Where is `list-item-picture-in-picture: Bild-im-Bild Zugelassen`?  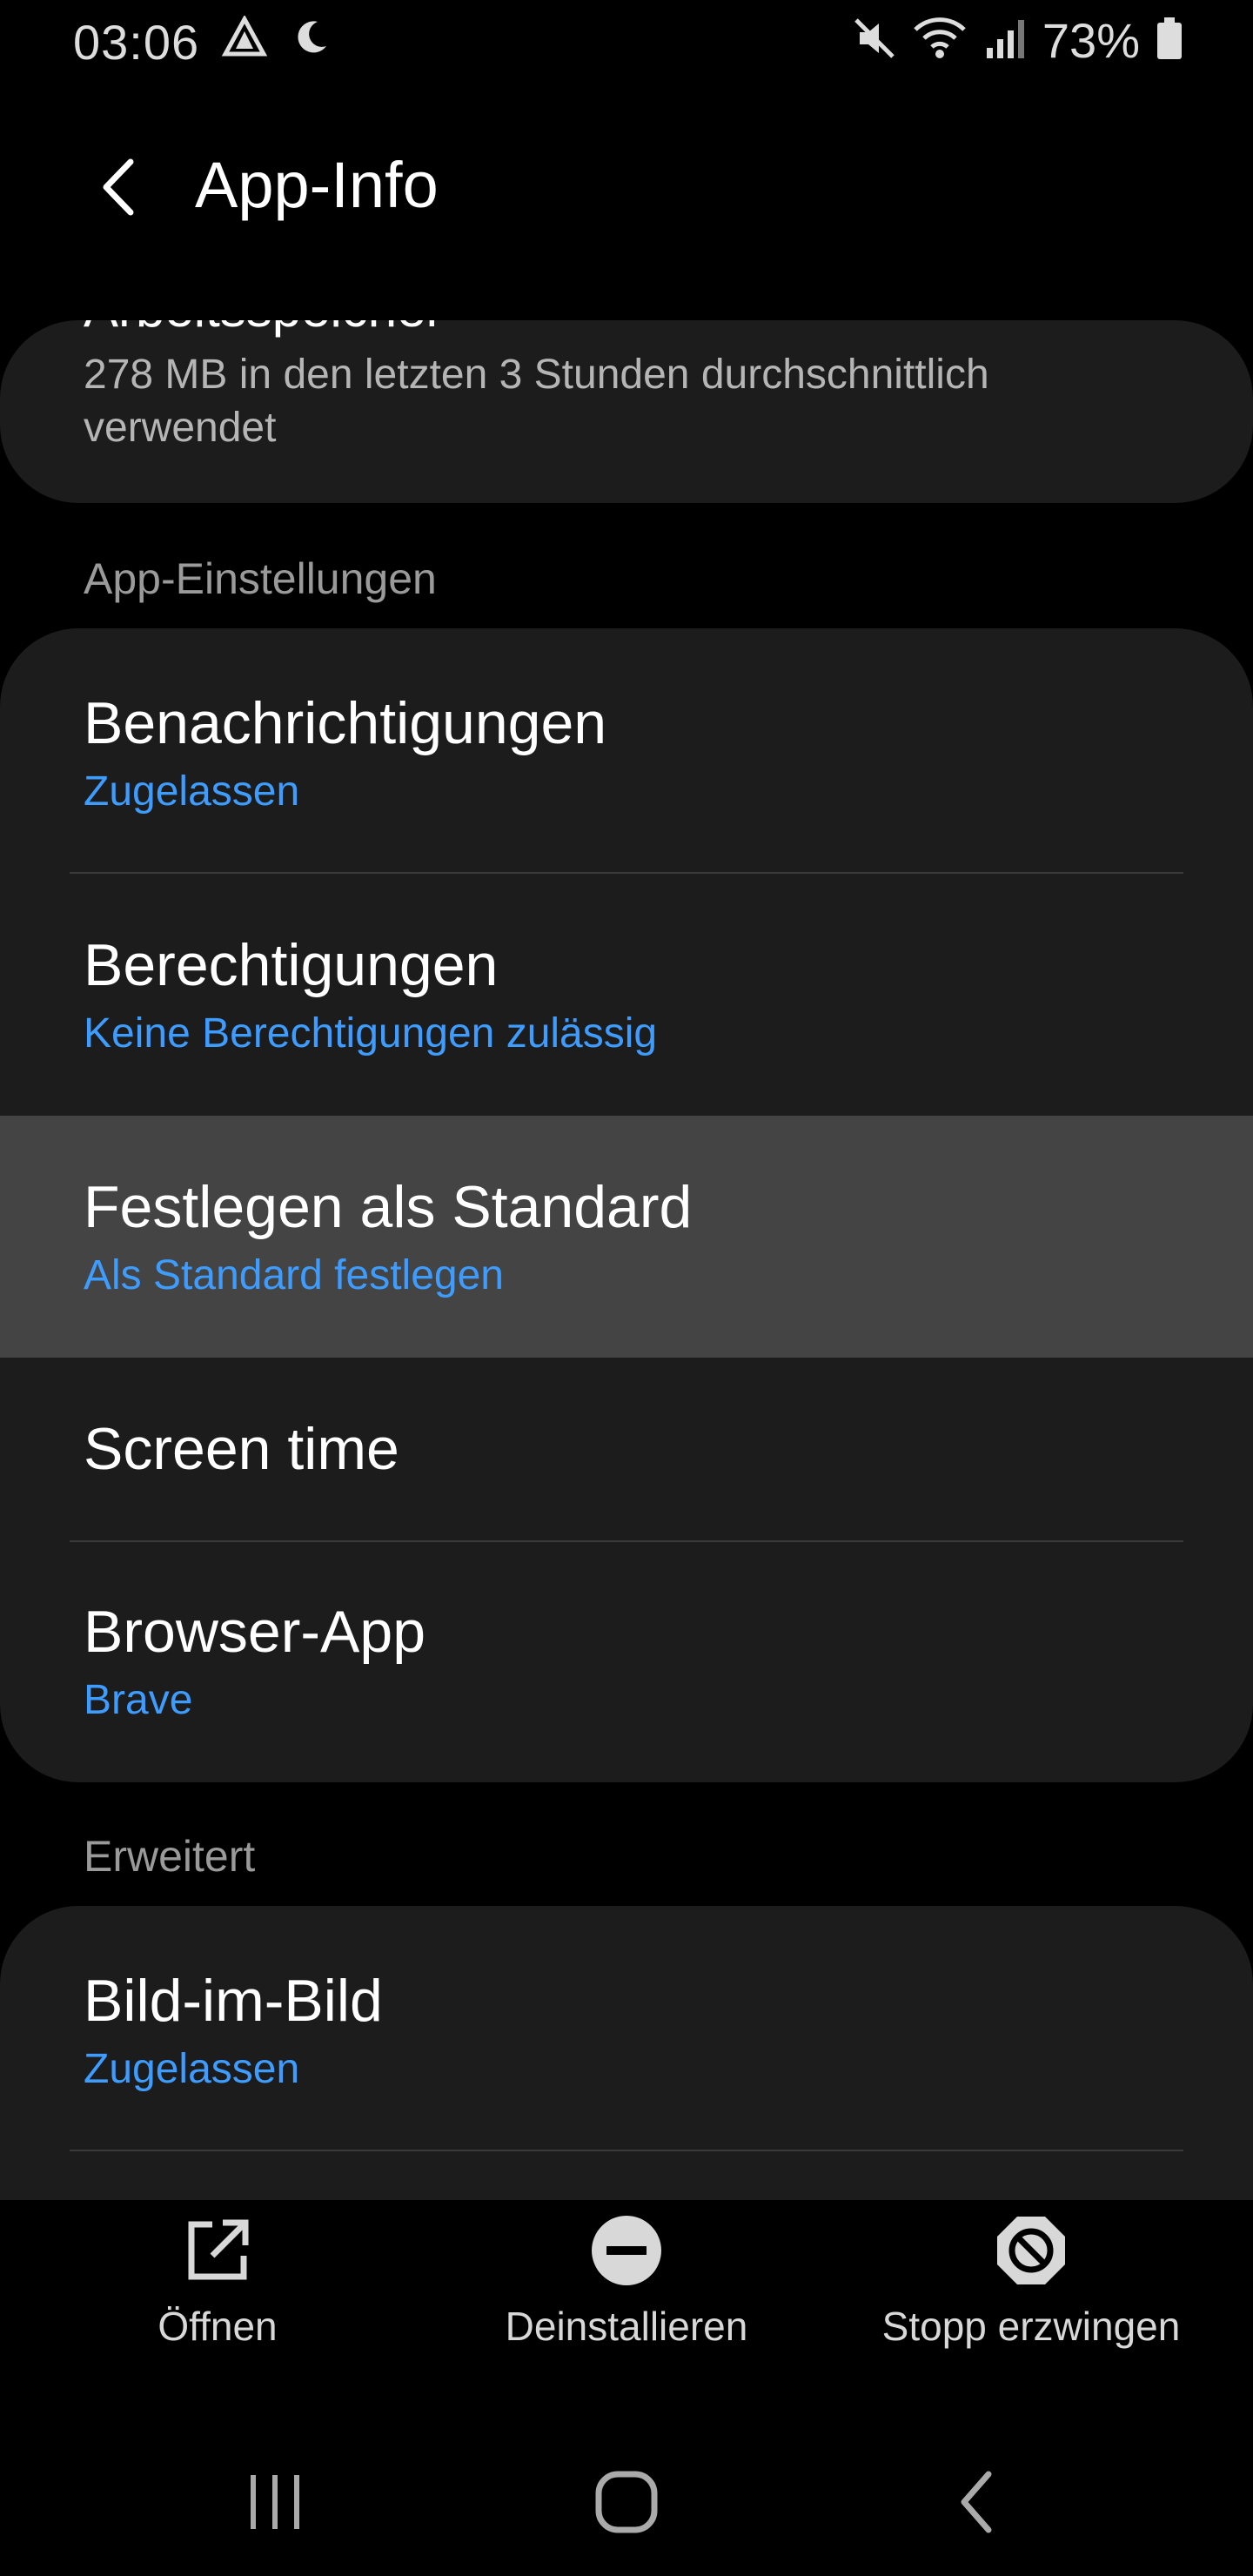 list-item-picture-in-picture: Bild-im-Bild Zugelassen is located at coordinates (626, 2028).